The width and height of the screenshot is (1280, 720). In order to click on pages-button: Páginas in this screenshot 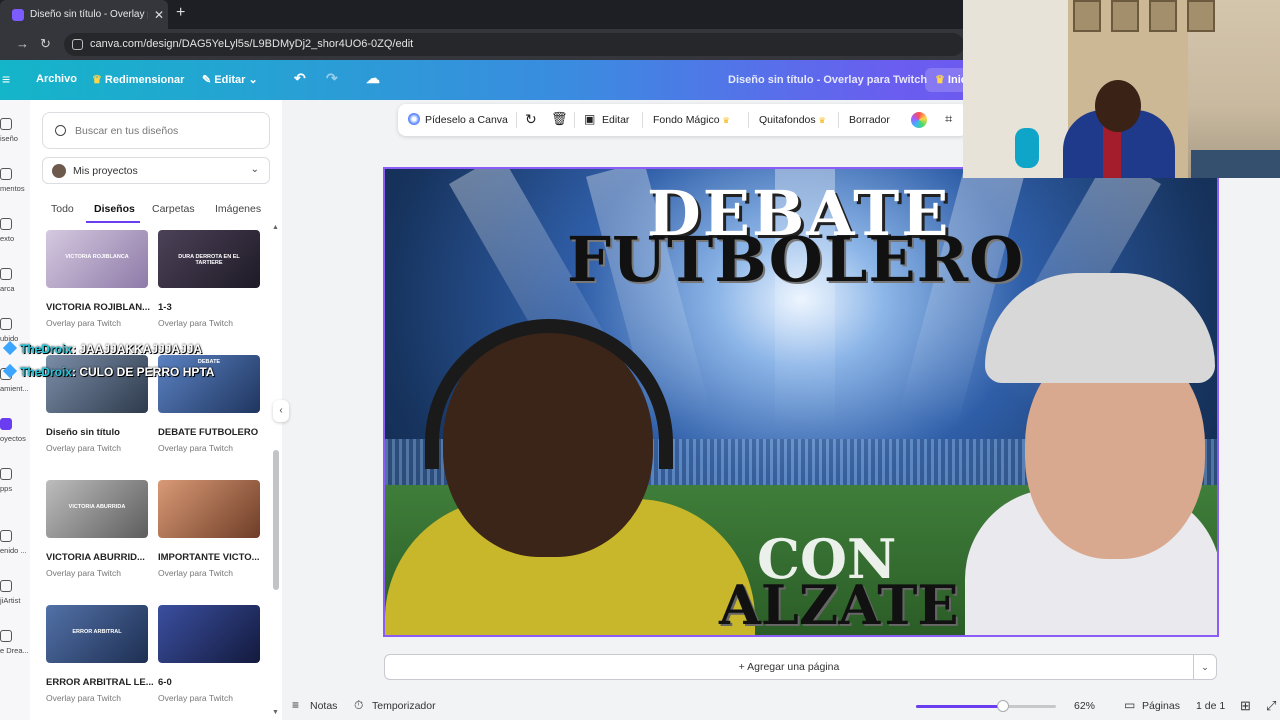, I will do `click(1161, 706)`.